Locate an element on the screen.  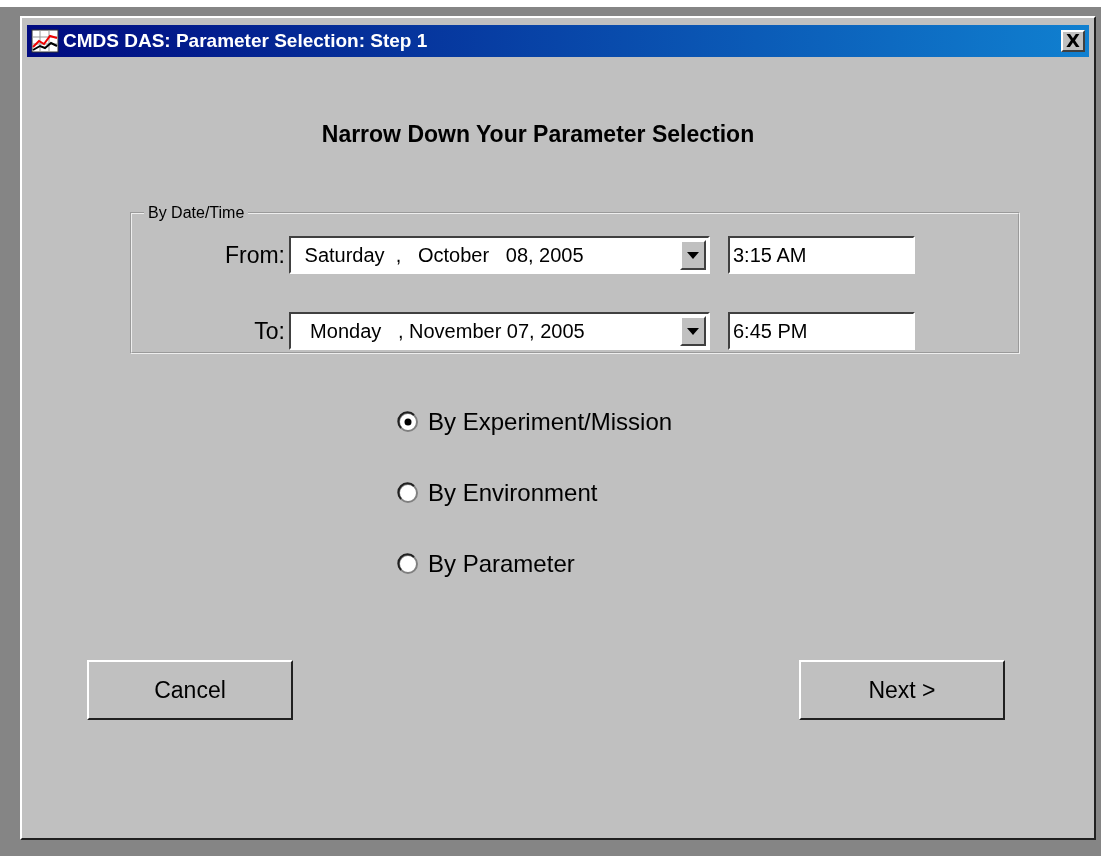
date-dropdown: Saturday , October 08, 2005 is located at coordinates (499, 255).